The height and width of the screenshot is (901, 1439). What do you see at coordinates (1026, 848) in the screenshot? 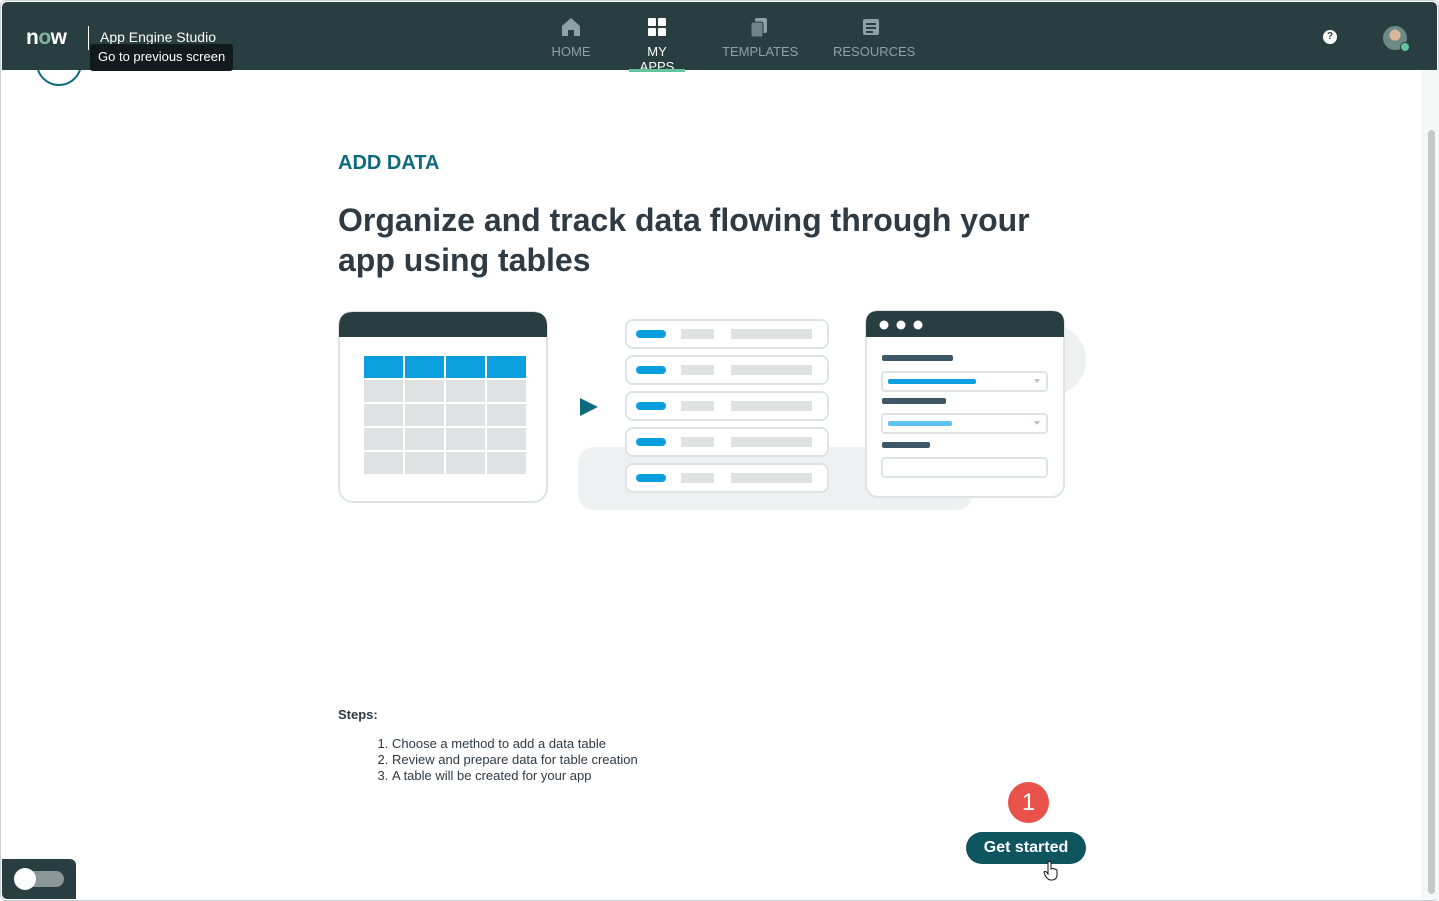
I see `get-started-button: Get started` at bounding box center [1026, 848].